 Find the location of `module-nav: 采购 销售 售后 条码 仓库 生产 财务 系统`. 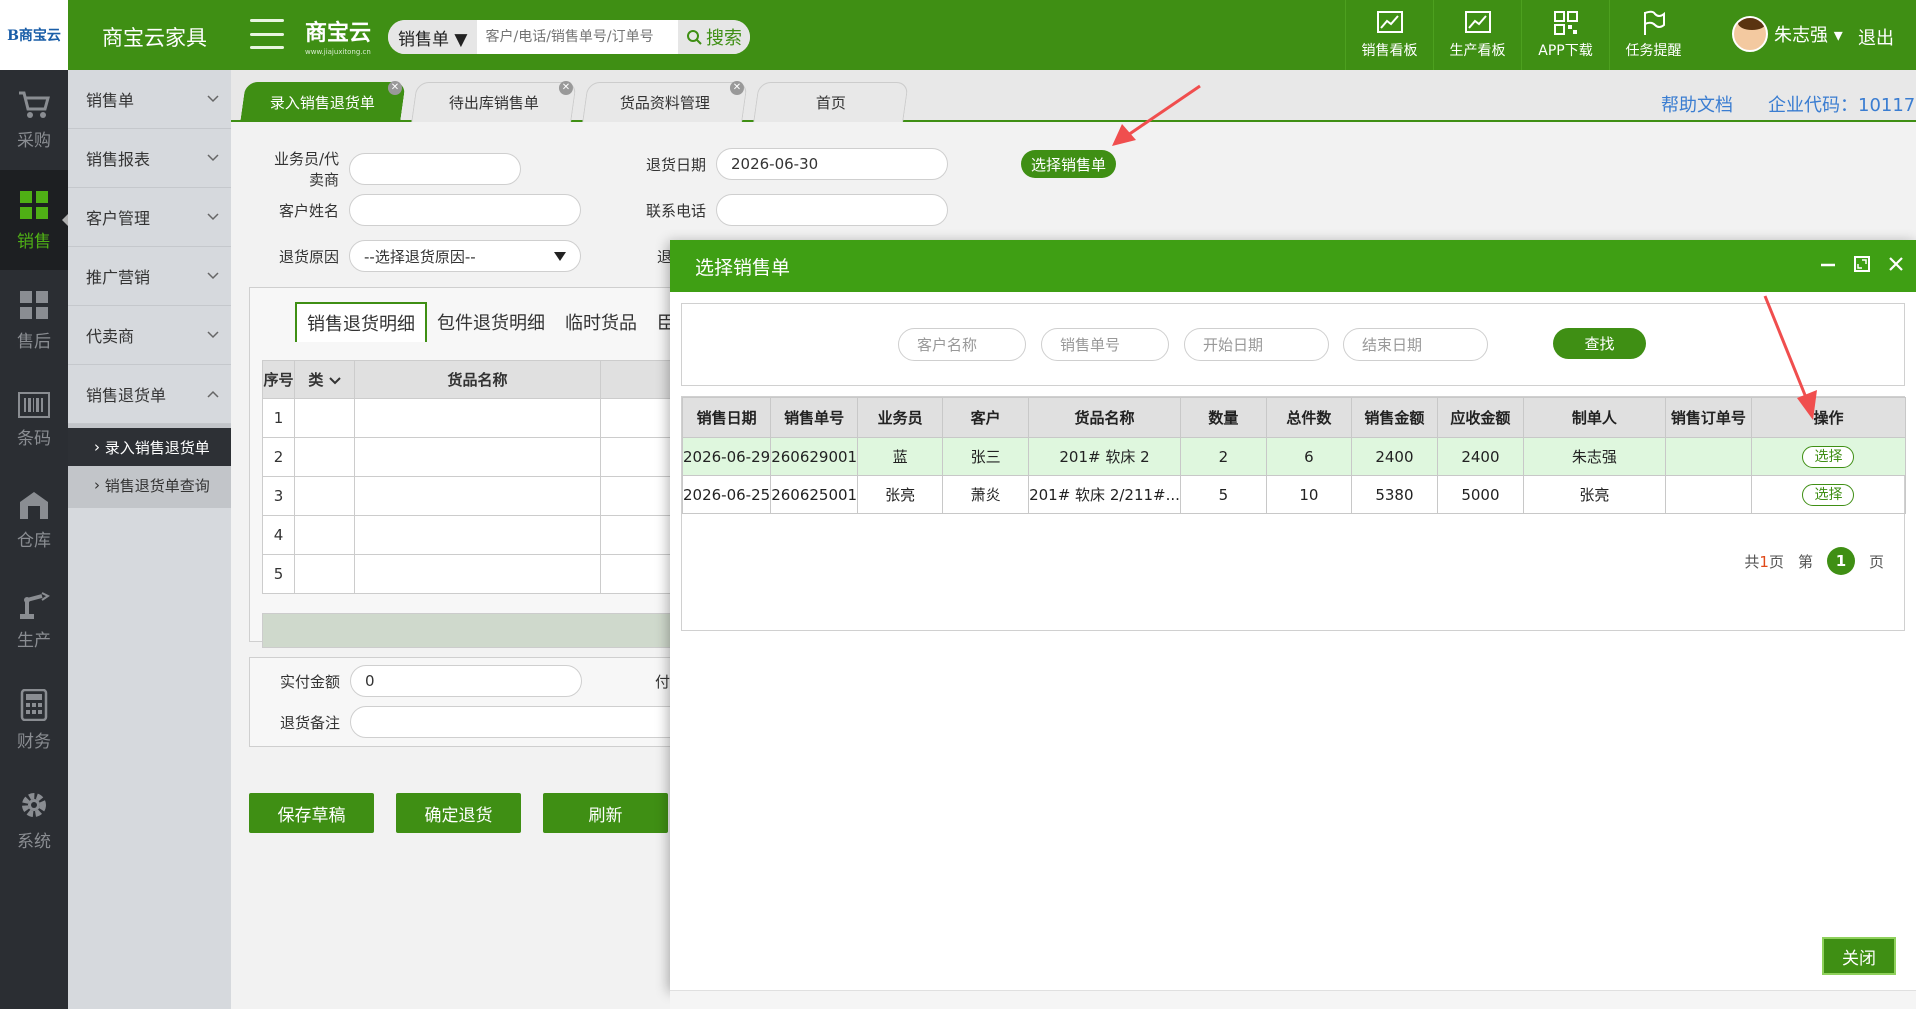

module-nav: 采购 销售 售后 条码 仓库 生产 财务 系统 is located at coordinates (34, 539).